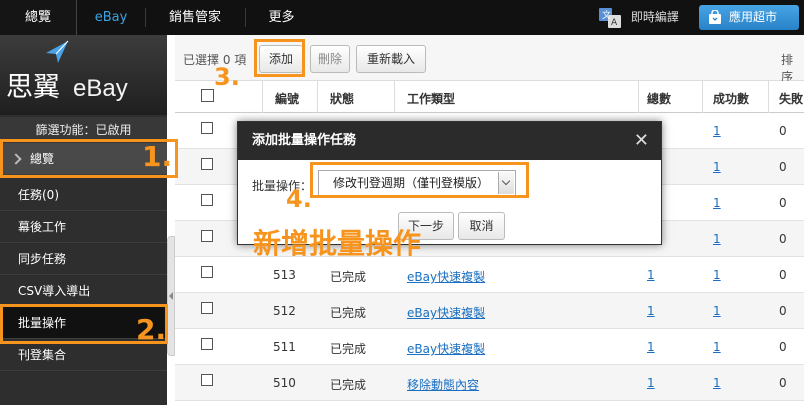 The height and width of the screenshot is (405, 804). Describe the element at coordinates (38, 17) in the screenshot. I see `nav-tab-overview: 總覽` at that location.